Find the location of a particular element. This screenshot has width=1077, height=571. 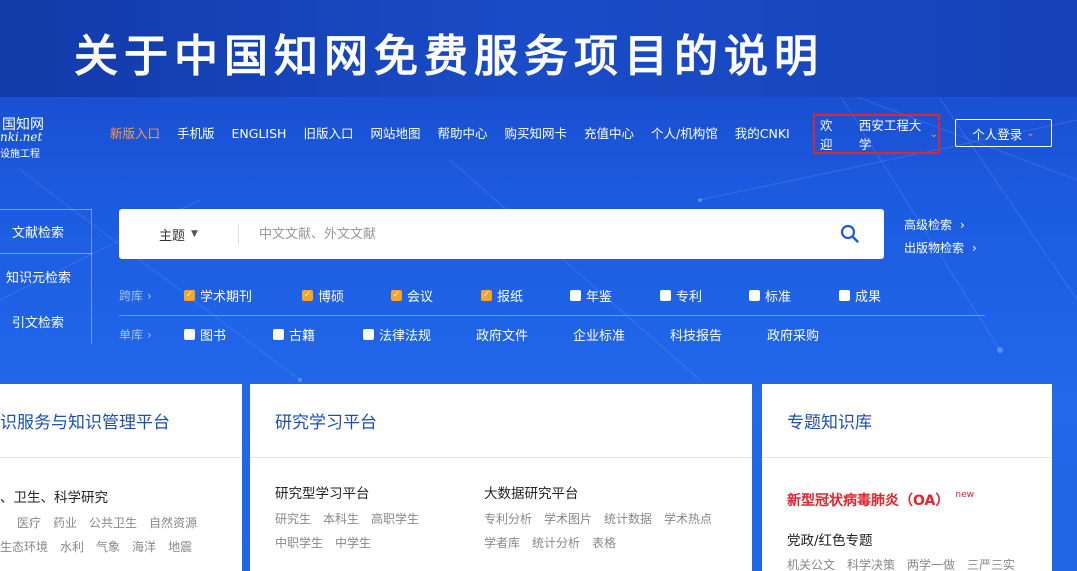

section-title: 、卫生、科学研究 is located at coordinates (54, 496).